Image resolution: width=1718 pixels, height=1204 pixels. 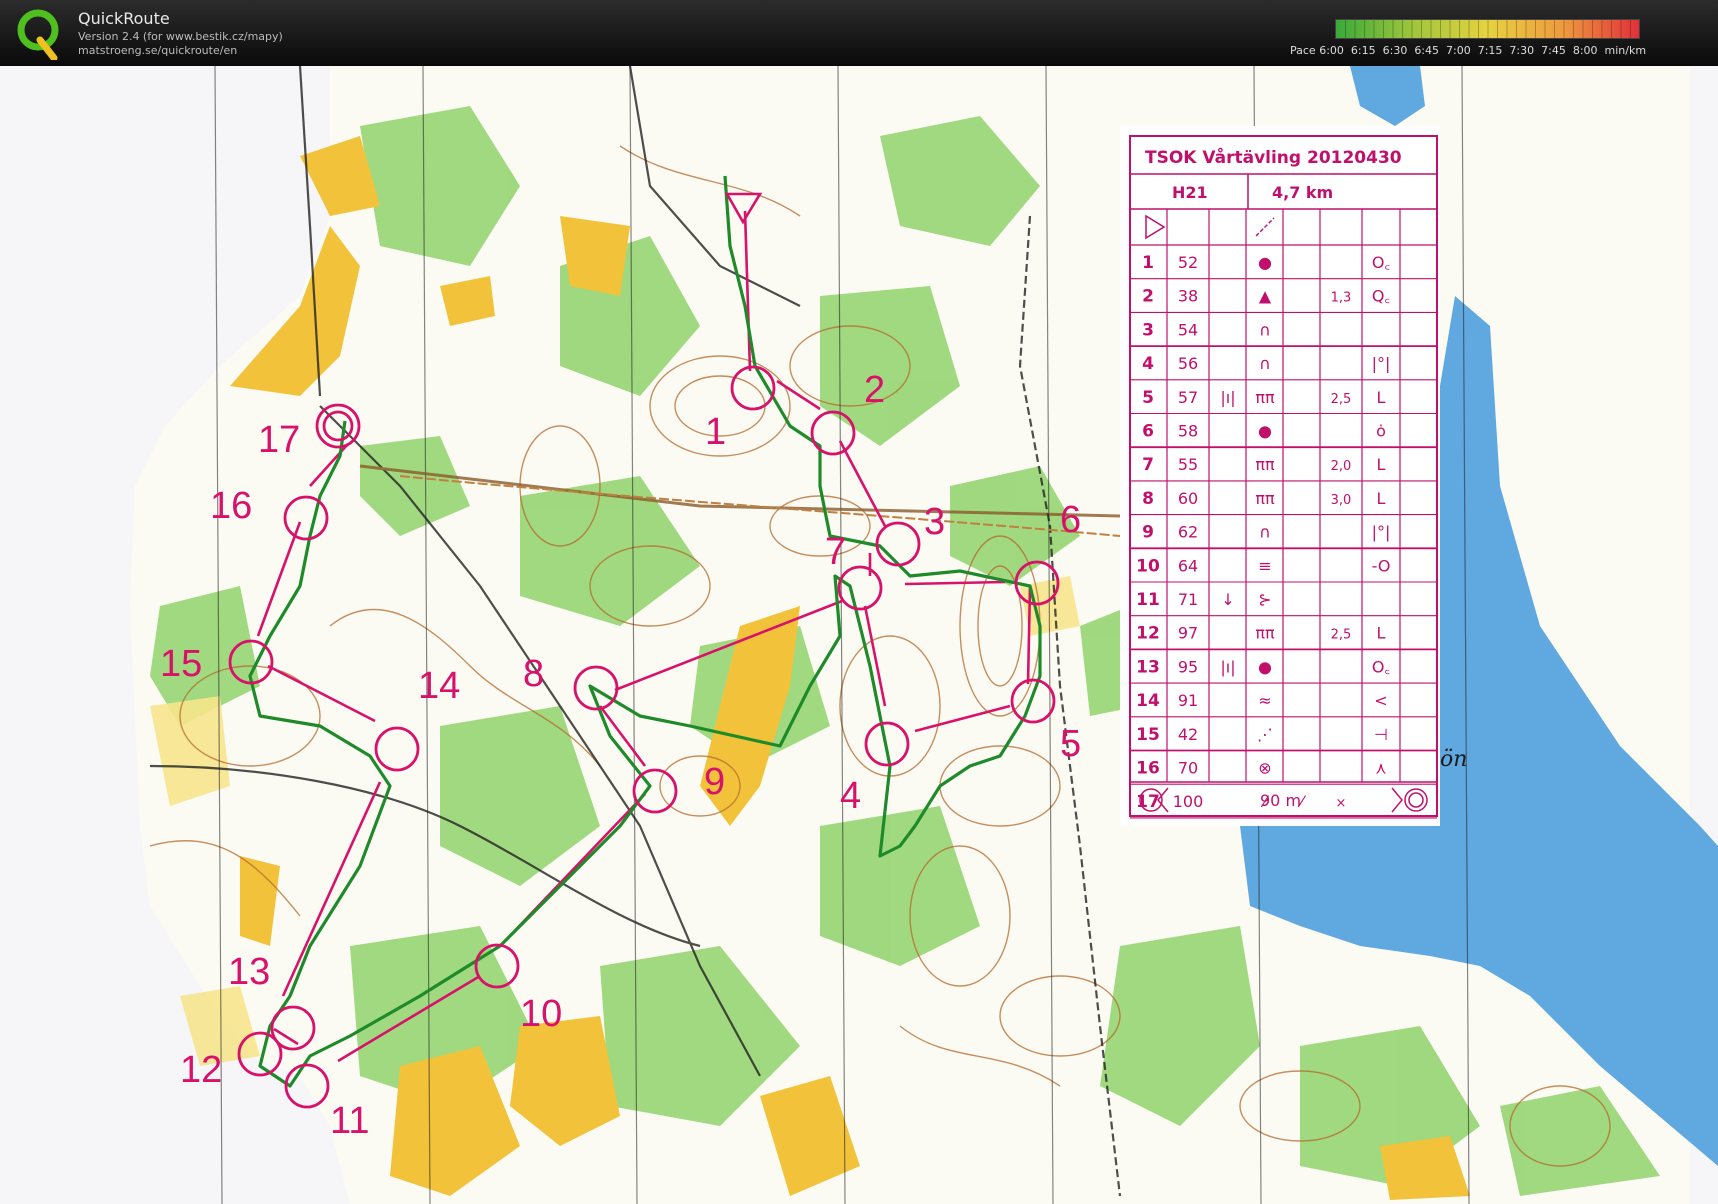 What do you see at coordinates (1188, 397) in the screenshot?
I see `sheet-cell-code: 57` at bounding box center [1188, 397].